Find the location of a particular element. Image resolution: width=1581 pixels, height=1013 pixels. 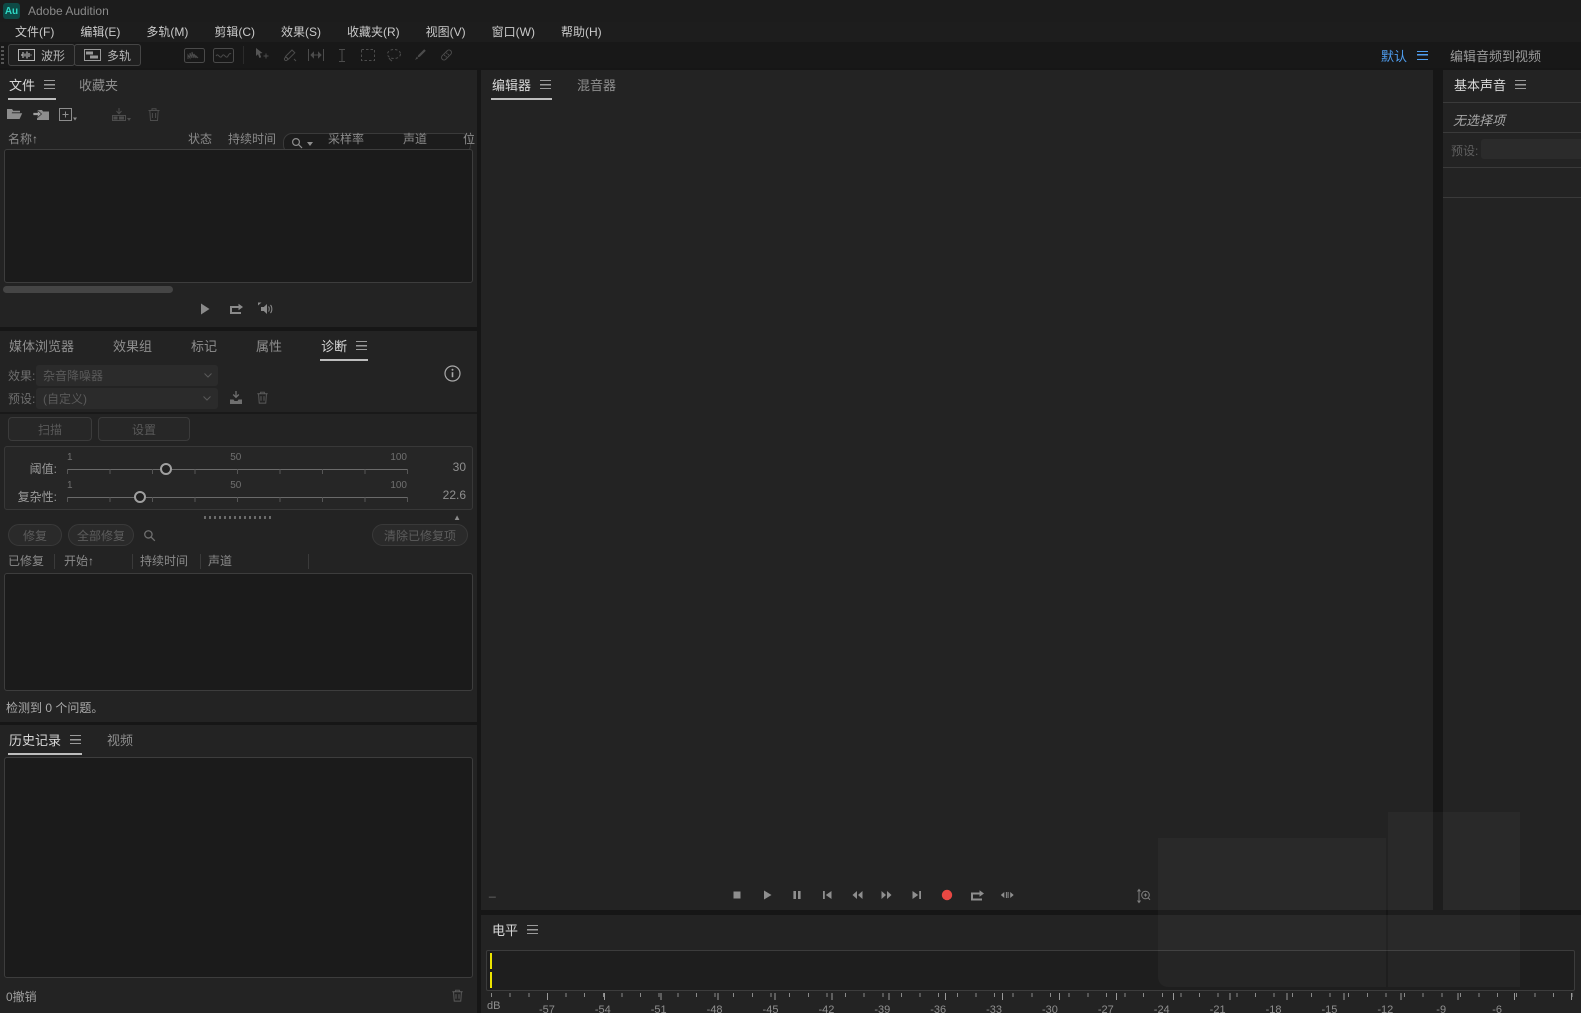

column-channels: 声道 is located at coordinates (415, 138).